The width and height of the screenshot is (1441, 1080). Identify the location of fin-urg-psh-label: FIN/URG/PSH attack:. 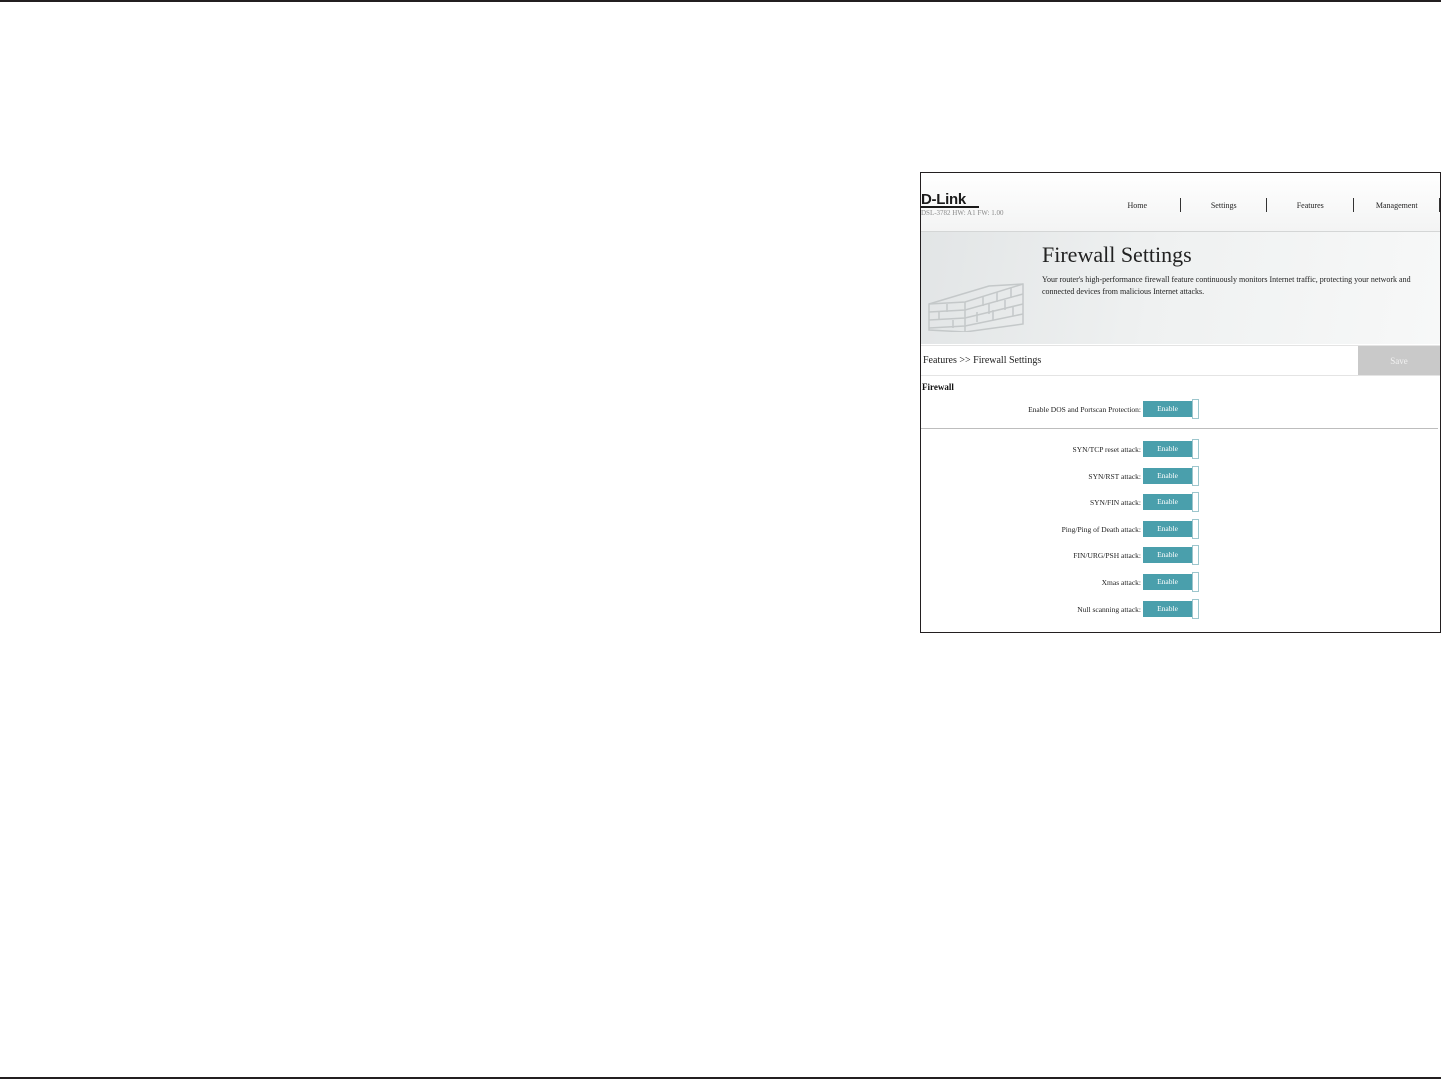
(1107, 555).